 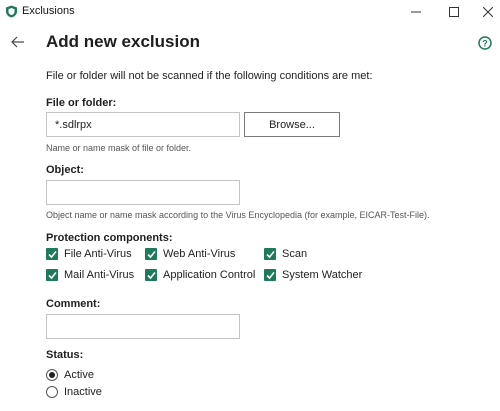 What do you see at coordinates (65, 170) in the screenshot?
I see `object-label: Object:` at bounding box center [65, 170].